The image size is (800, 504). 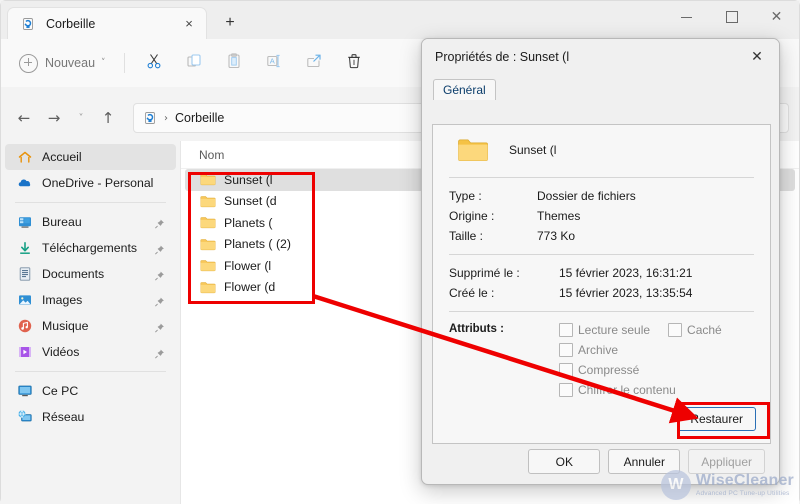 I want to click on dialog-item-name: Sunset (l, so click(x=533, y=150).